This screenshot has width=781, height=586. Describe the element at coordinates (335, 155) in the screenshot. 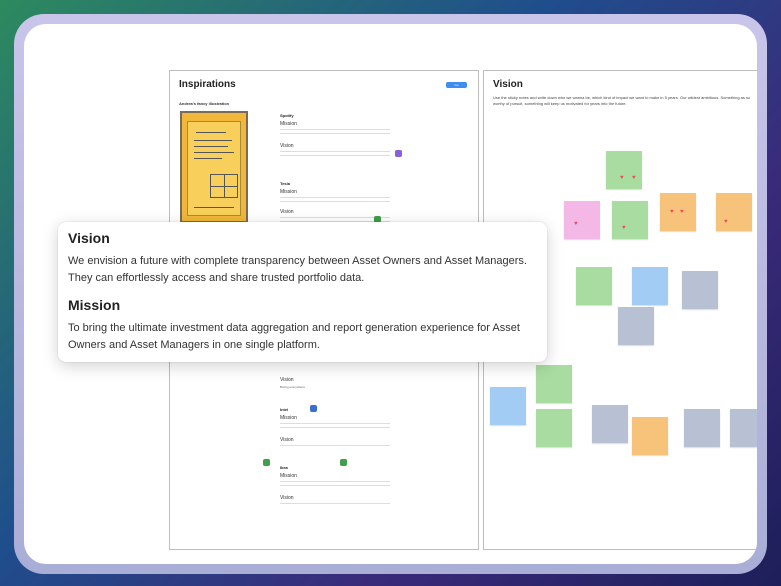

I see `spotify-vision-text` at that location.